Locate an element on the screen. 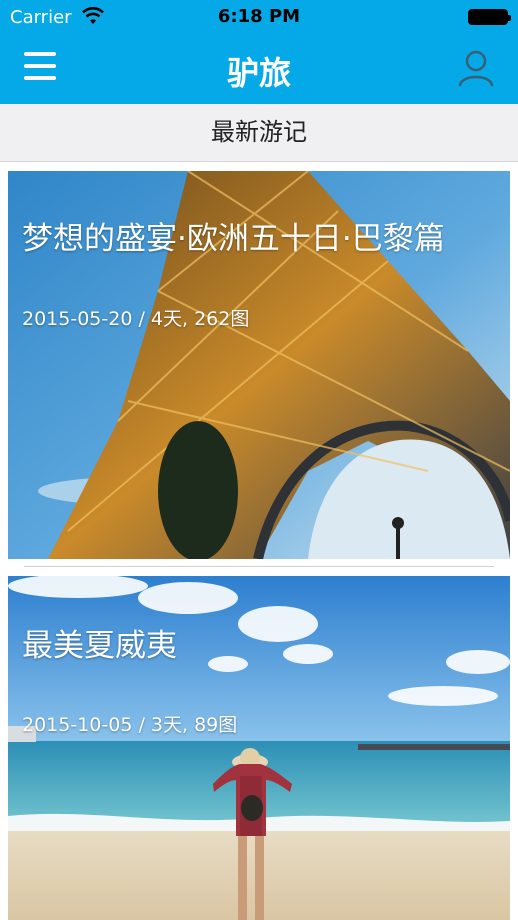 Image resolution: width=518 pixels, height=920 pixels. nav-bar: 驴旅 is located at coordinates (259, 69).